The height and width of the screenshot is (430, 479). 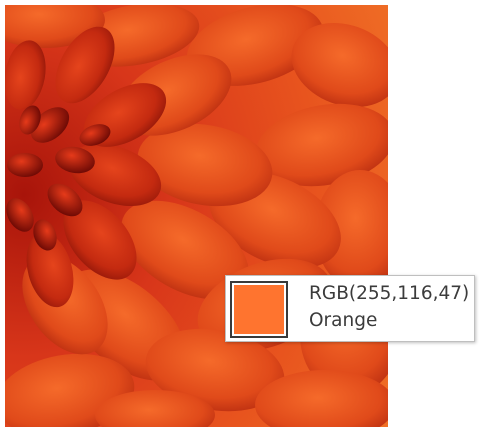 I want to click on color-swatch-fill, so click(x=259, y=309).